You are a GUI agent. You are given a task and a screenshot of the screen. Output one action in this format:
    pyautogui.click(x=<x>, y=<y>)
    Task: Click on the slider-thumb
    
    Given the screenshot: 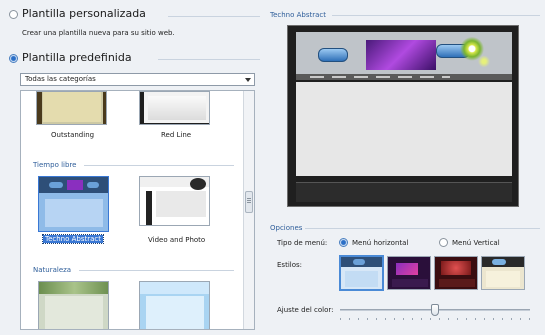 What is the action you would take?
    pyautogui.click(x=435, y=310)
    